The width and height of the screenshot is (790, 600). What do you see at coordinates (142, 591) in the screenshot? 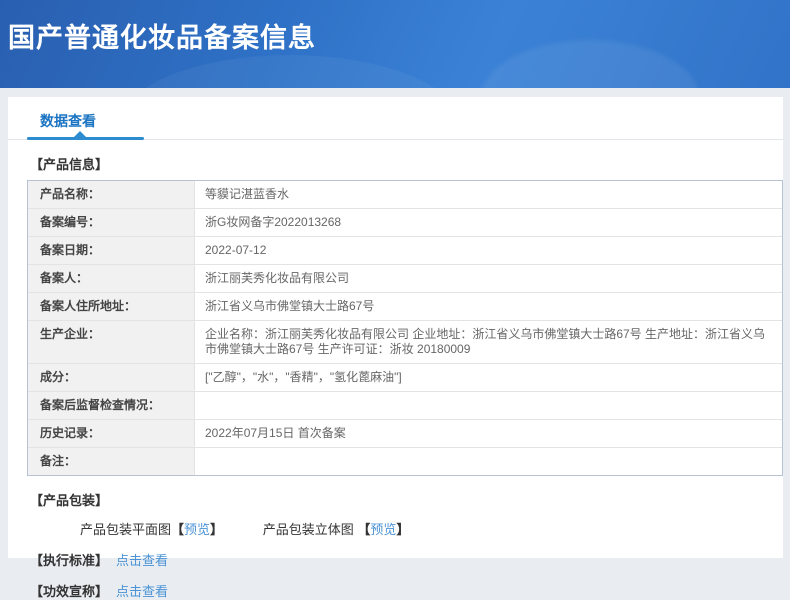
I see `efficacy-view-link: 点击查看` at bounding box center [142, 591].